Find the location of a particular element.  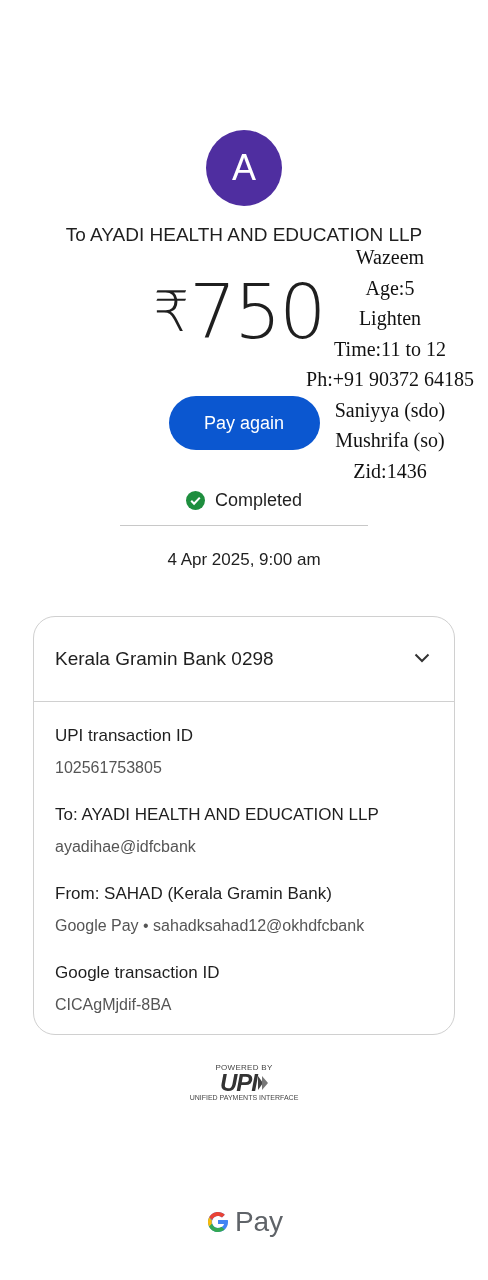

detail-value: ayadihae@idfcbank is located at coordinates (126, 847).